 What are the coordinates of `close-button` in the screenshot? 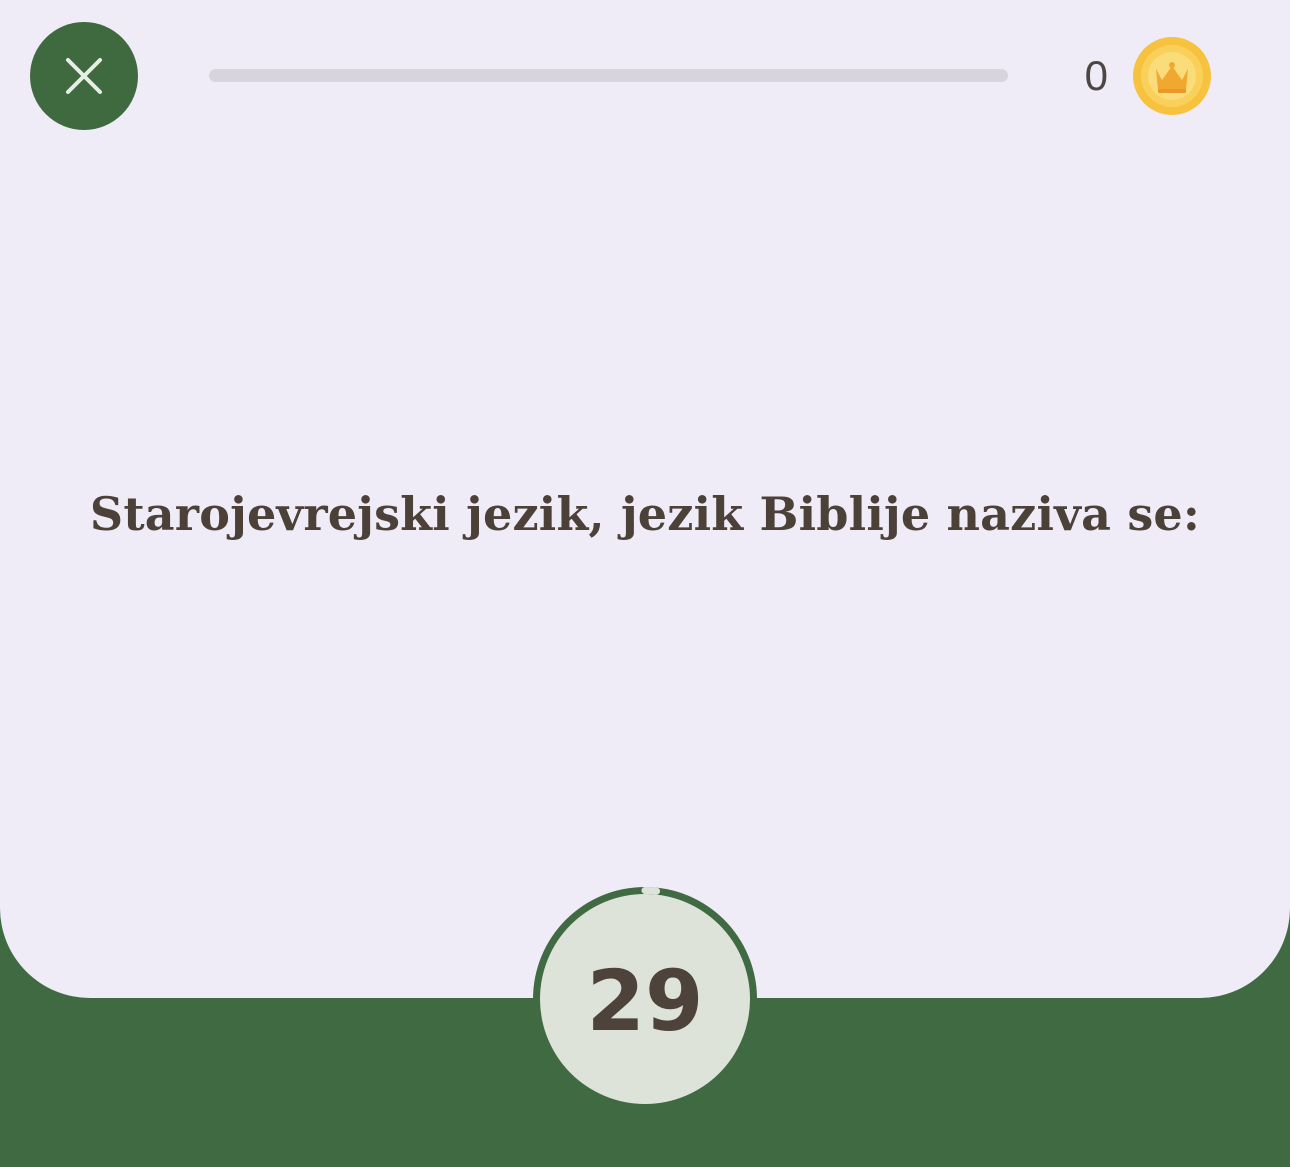 It's located at (84, 76).